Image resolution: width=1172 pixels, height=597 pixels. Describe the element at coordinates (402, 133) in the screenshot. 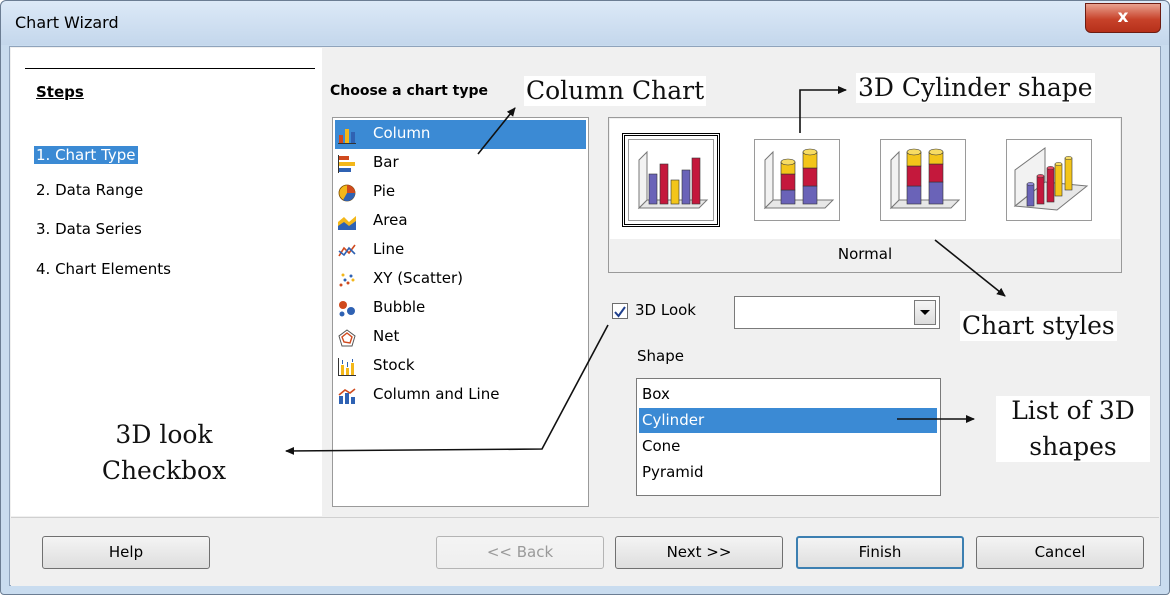

I see `list-item-label: Column` at that location.